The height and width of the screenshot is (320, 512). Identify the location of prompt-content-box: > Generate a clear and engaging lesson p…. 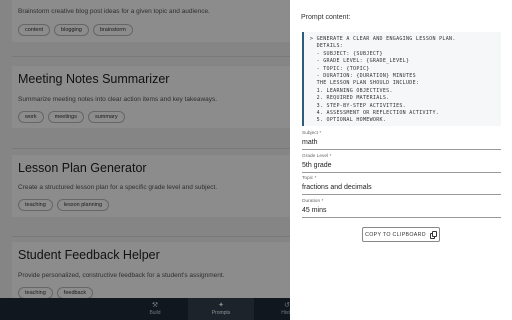
(401, 79).